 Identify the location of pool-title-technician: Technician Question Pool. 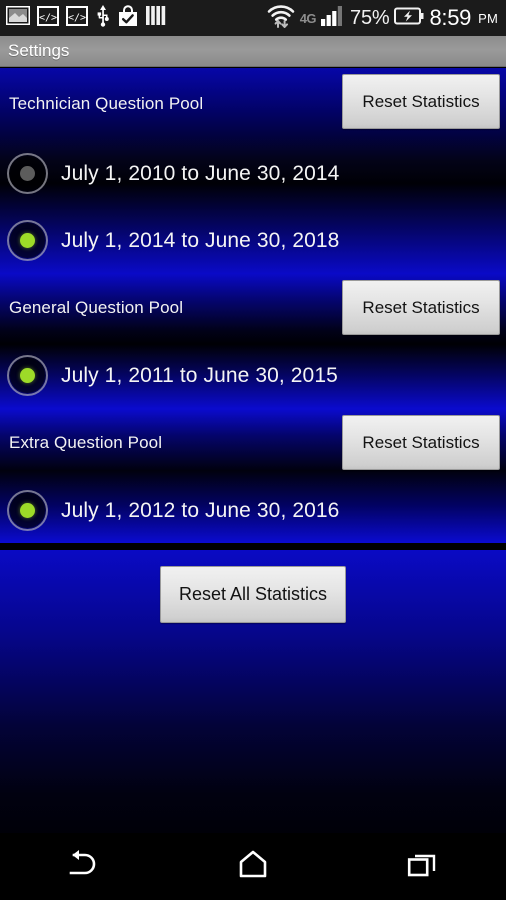
(106, 103).